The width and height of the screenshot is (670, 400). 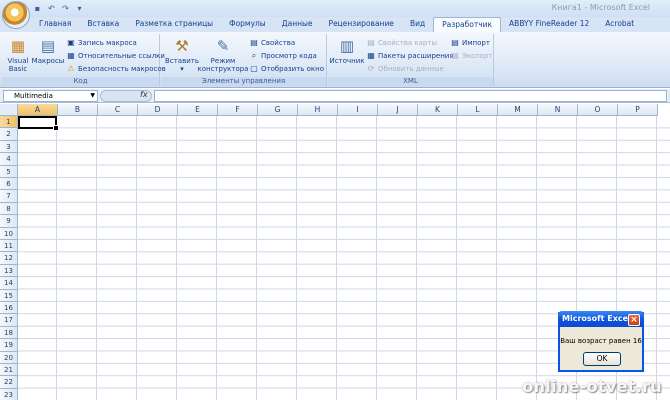 I want to click on formula-bar: Multimedia ▼ fx, so click(x=335, y=96).